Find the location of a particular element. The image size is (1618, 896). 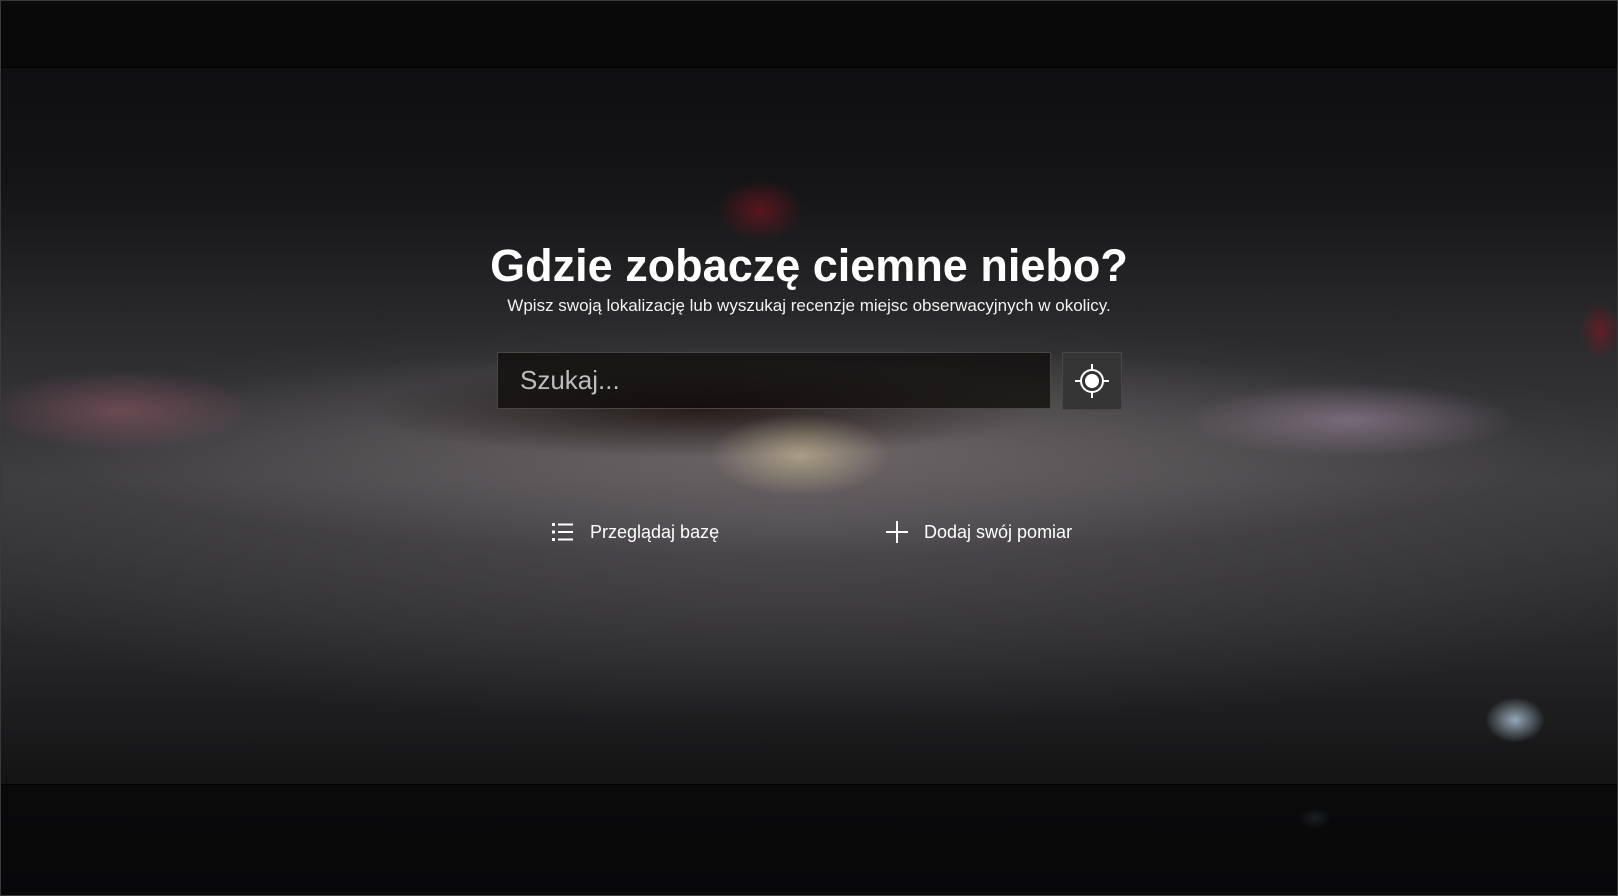

top-bar is located at coordinates (809, 34).